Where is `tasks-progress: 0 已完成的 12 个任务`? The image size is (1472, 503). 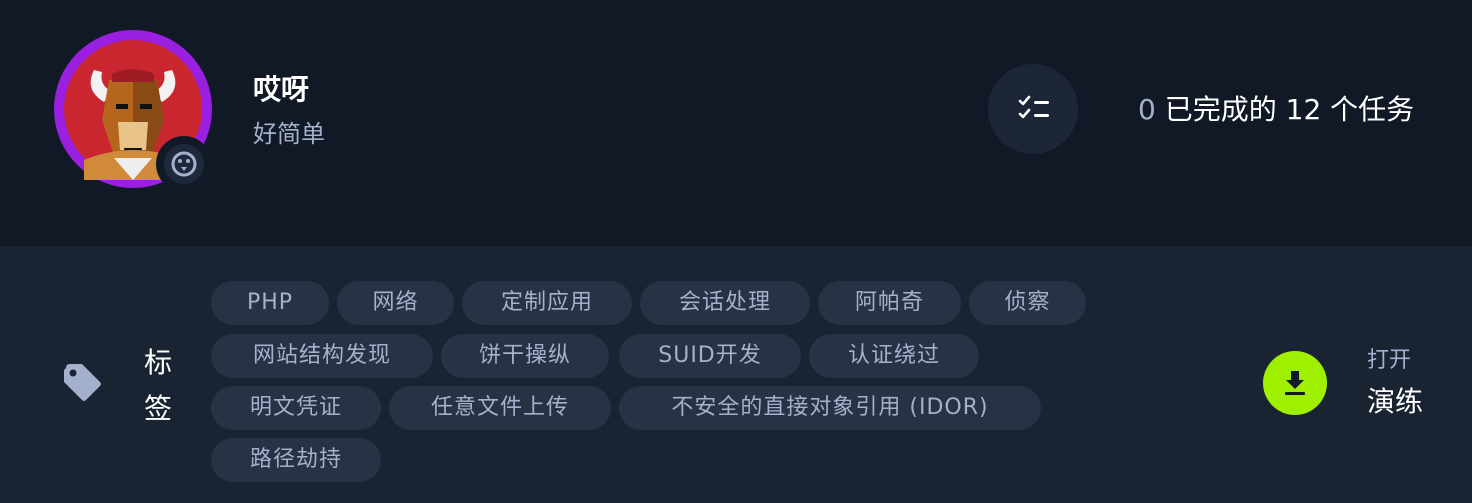
tasks-progress: 0 已完成的 12 个任务 is located at coordinates (1276, 110).